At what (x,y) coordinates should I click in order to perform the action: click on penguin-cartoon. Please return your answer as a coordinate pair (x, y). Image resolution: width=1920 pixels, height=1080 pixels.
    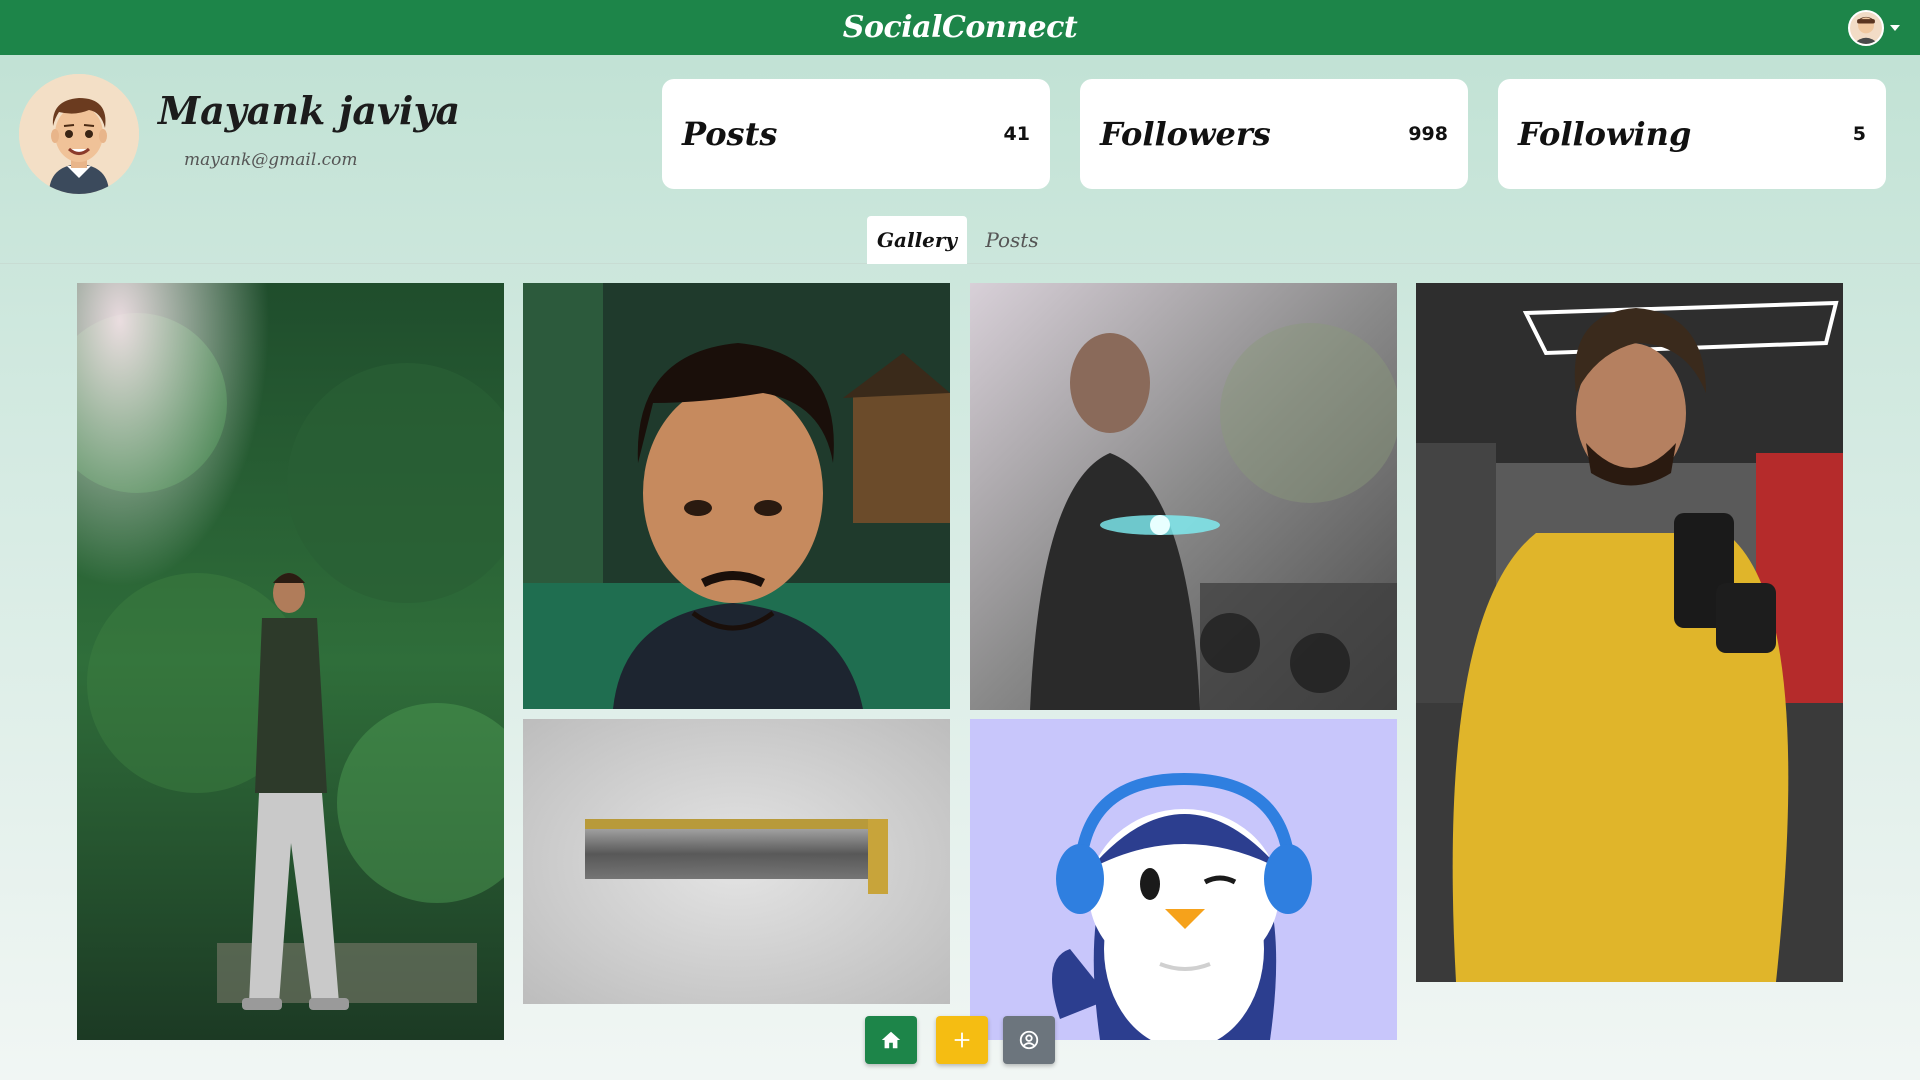
    Looking at the image, I should click on (1183, 879).